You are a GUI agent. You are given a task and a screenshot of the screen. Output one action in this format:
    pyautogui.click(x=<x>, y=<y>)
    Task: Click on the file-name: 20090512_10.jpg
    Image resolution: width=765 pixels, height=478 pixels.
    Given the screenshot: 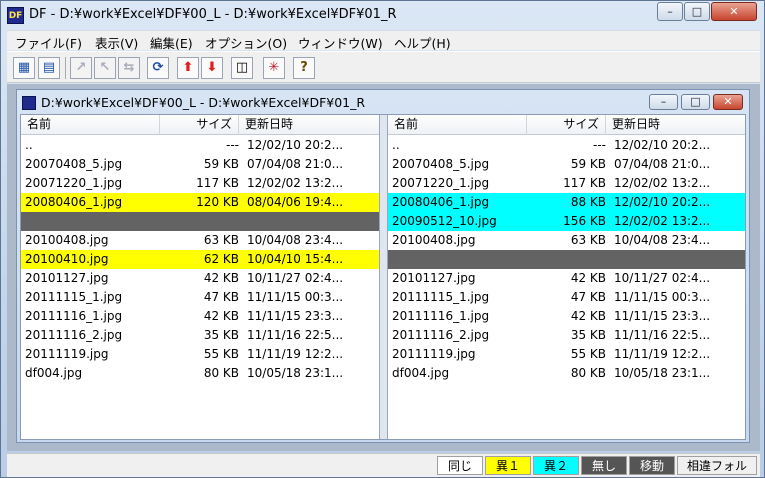 What is the action you would take?
    pyautogui.click(x=444, y=221)
    